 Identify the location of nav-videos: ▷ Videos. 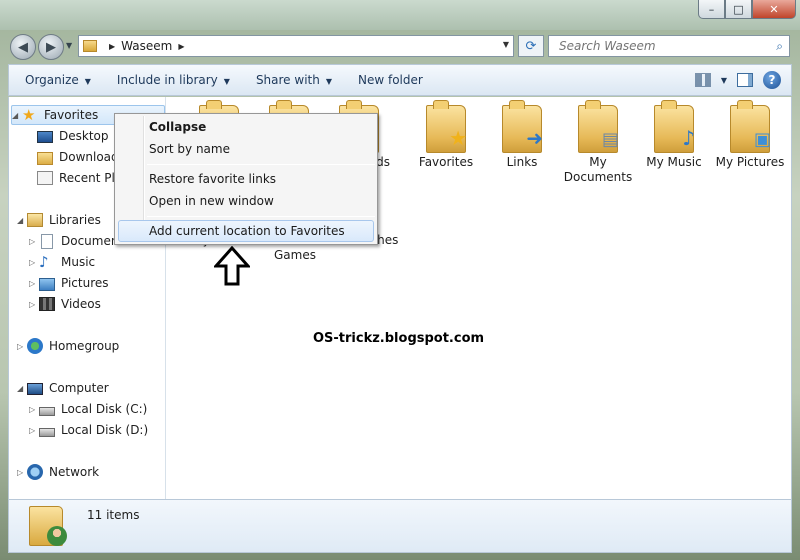
(65, 304).